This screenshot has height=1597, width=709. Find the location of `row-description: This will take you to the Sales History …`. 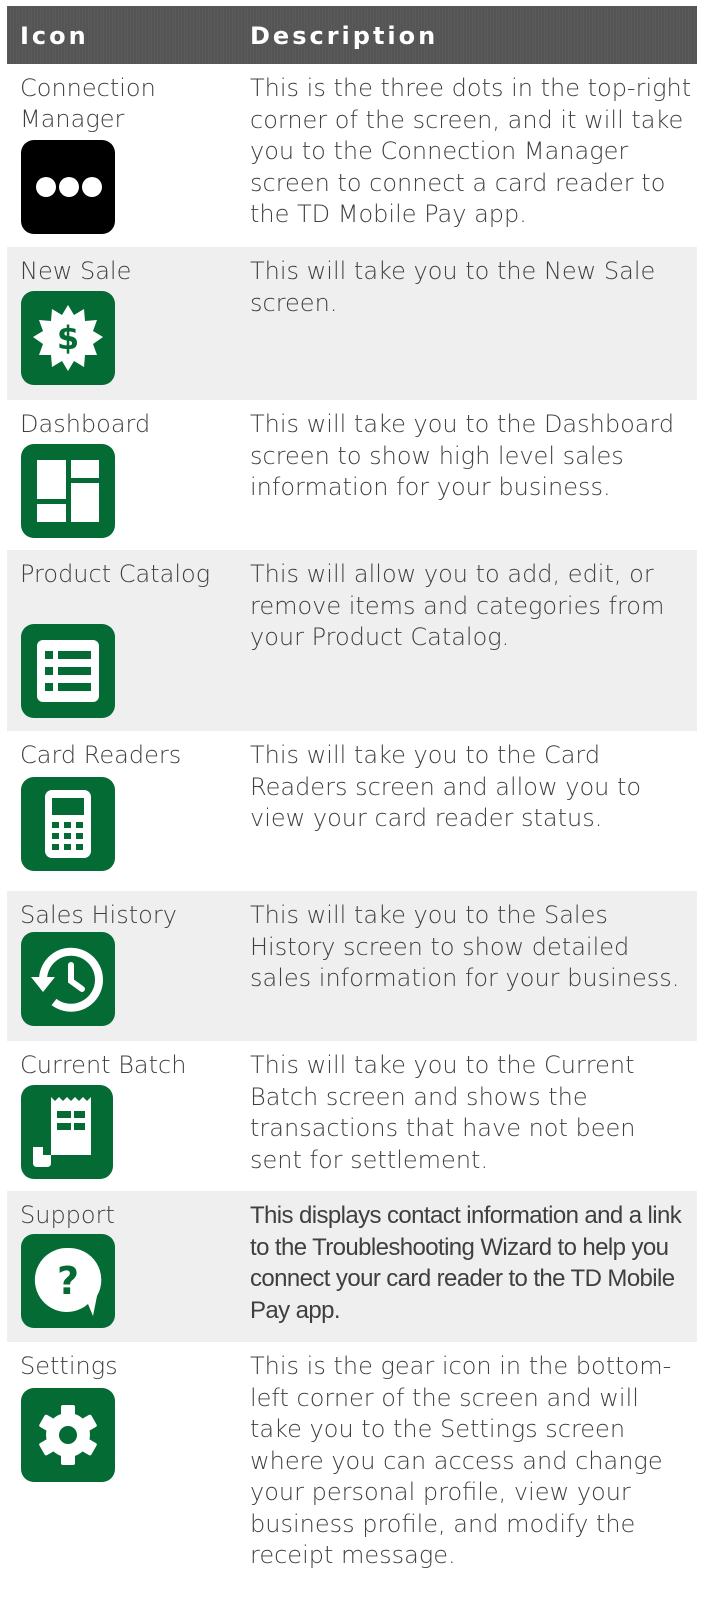

row-description: This will take you to the Sales History … is located at coordinates (465, 946).